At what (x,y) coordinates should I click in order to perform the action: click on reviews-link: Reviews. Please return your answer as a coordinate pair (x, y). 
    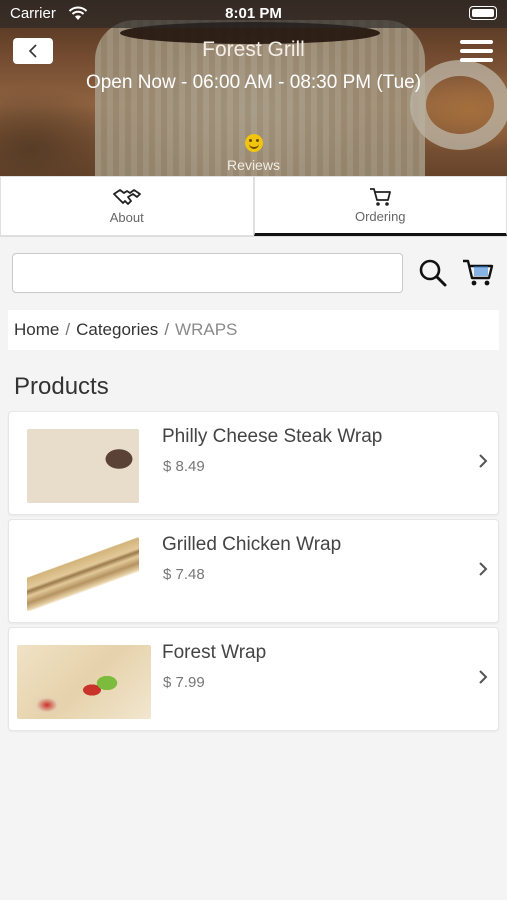
    Looking at the image, I should click on (253, 153).